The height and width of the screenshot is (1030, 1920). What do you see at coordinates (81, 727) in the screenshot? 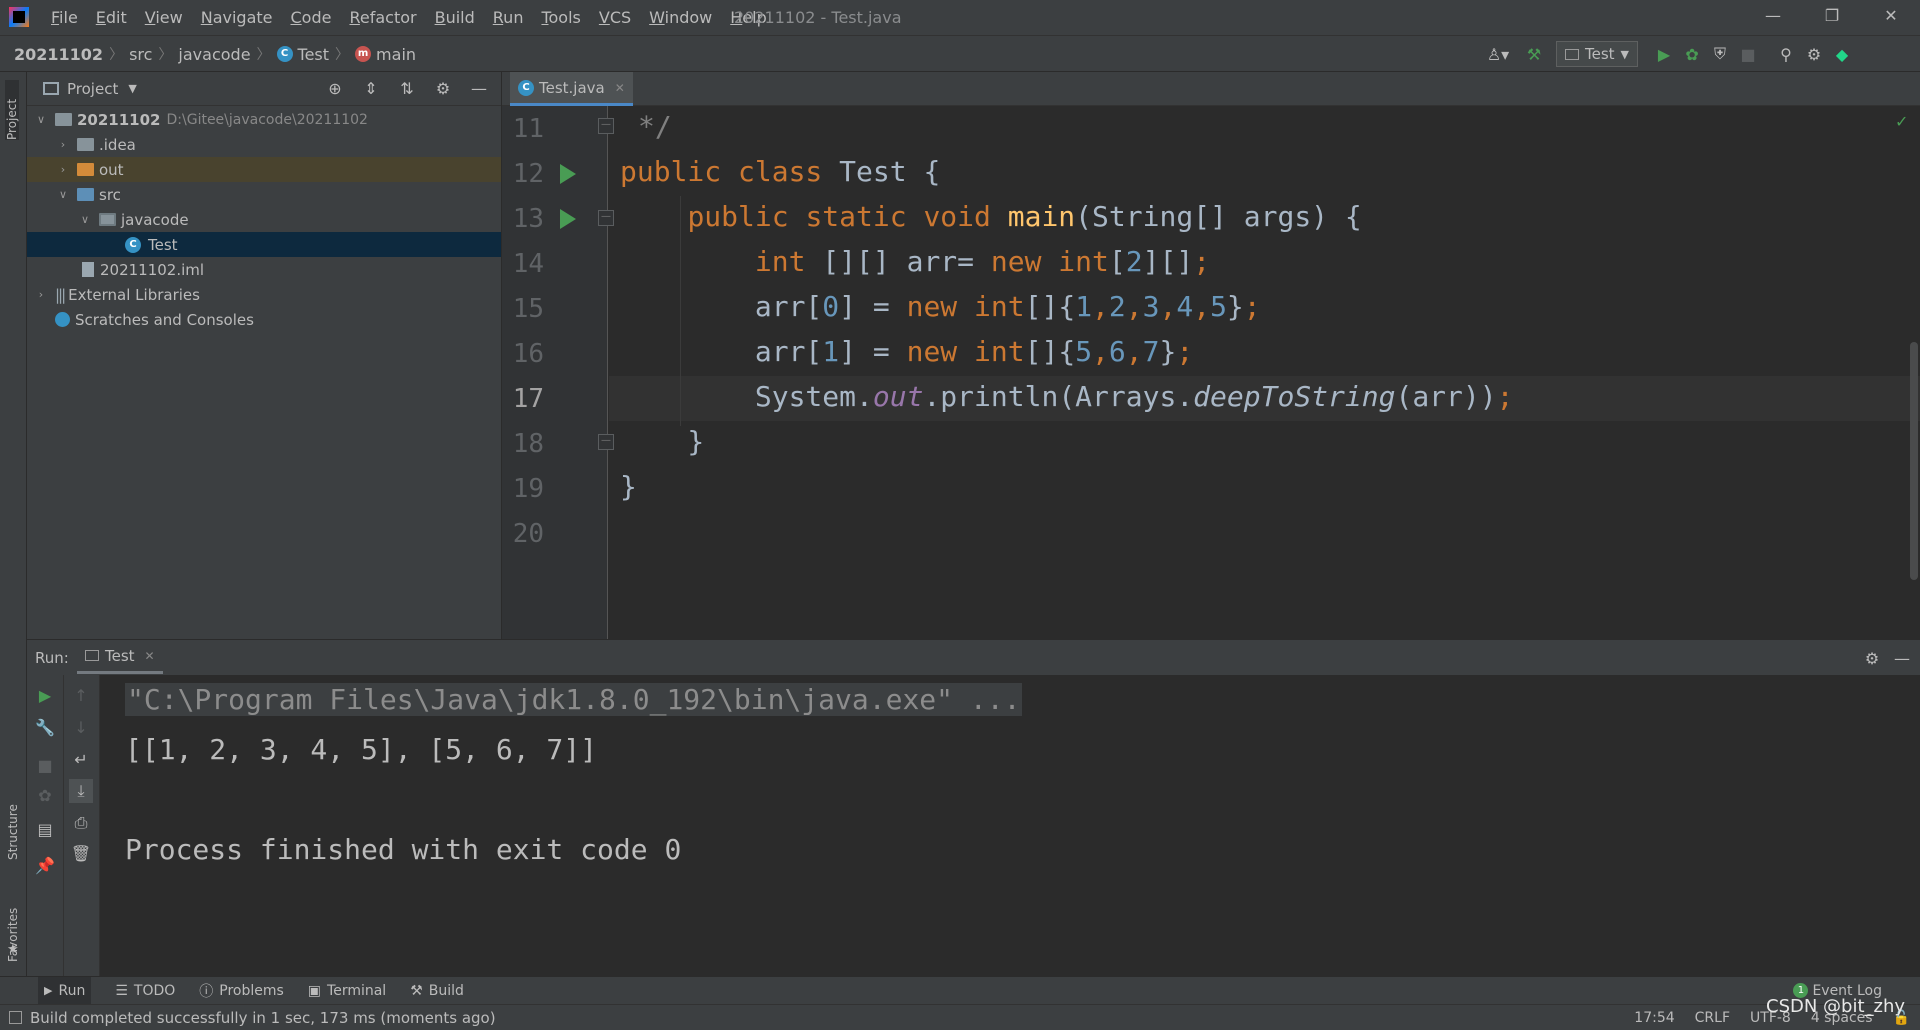
I see `arrow-down-icon: ↓` at bounding box center [81, 727].